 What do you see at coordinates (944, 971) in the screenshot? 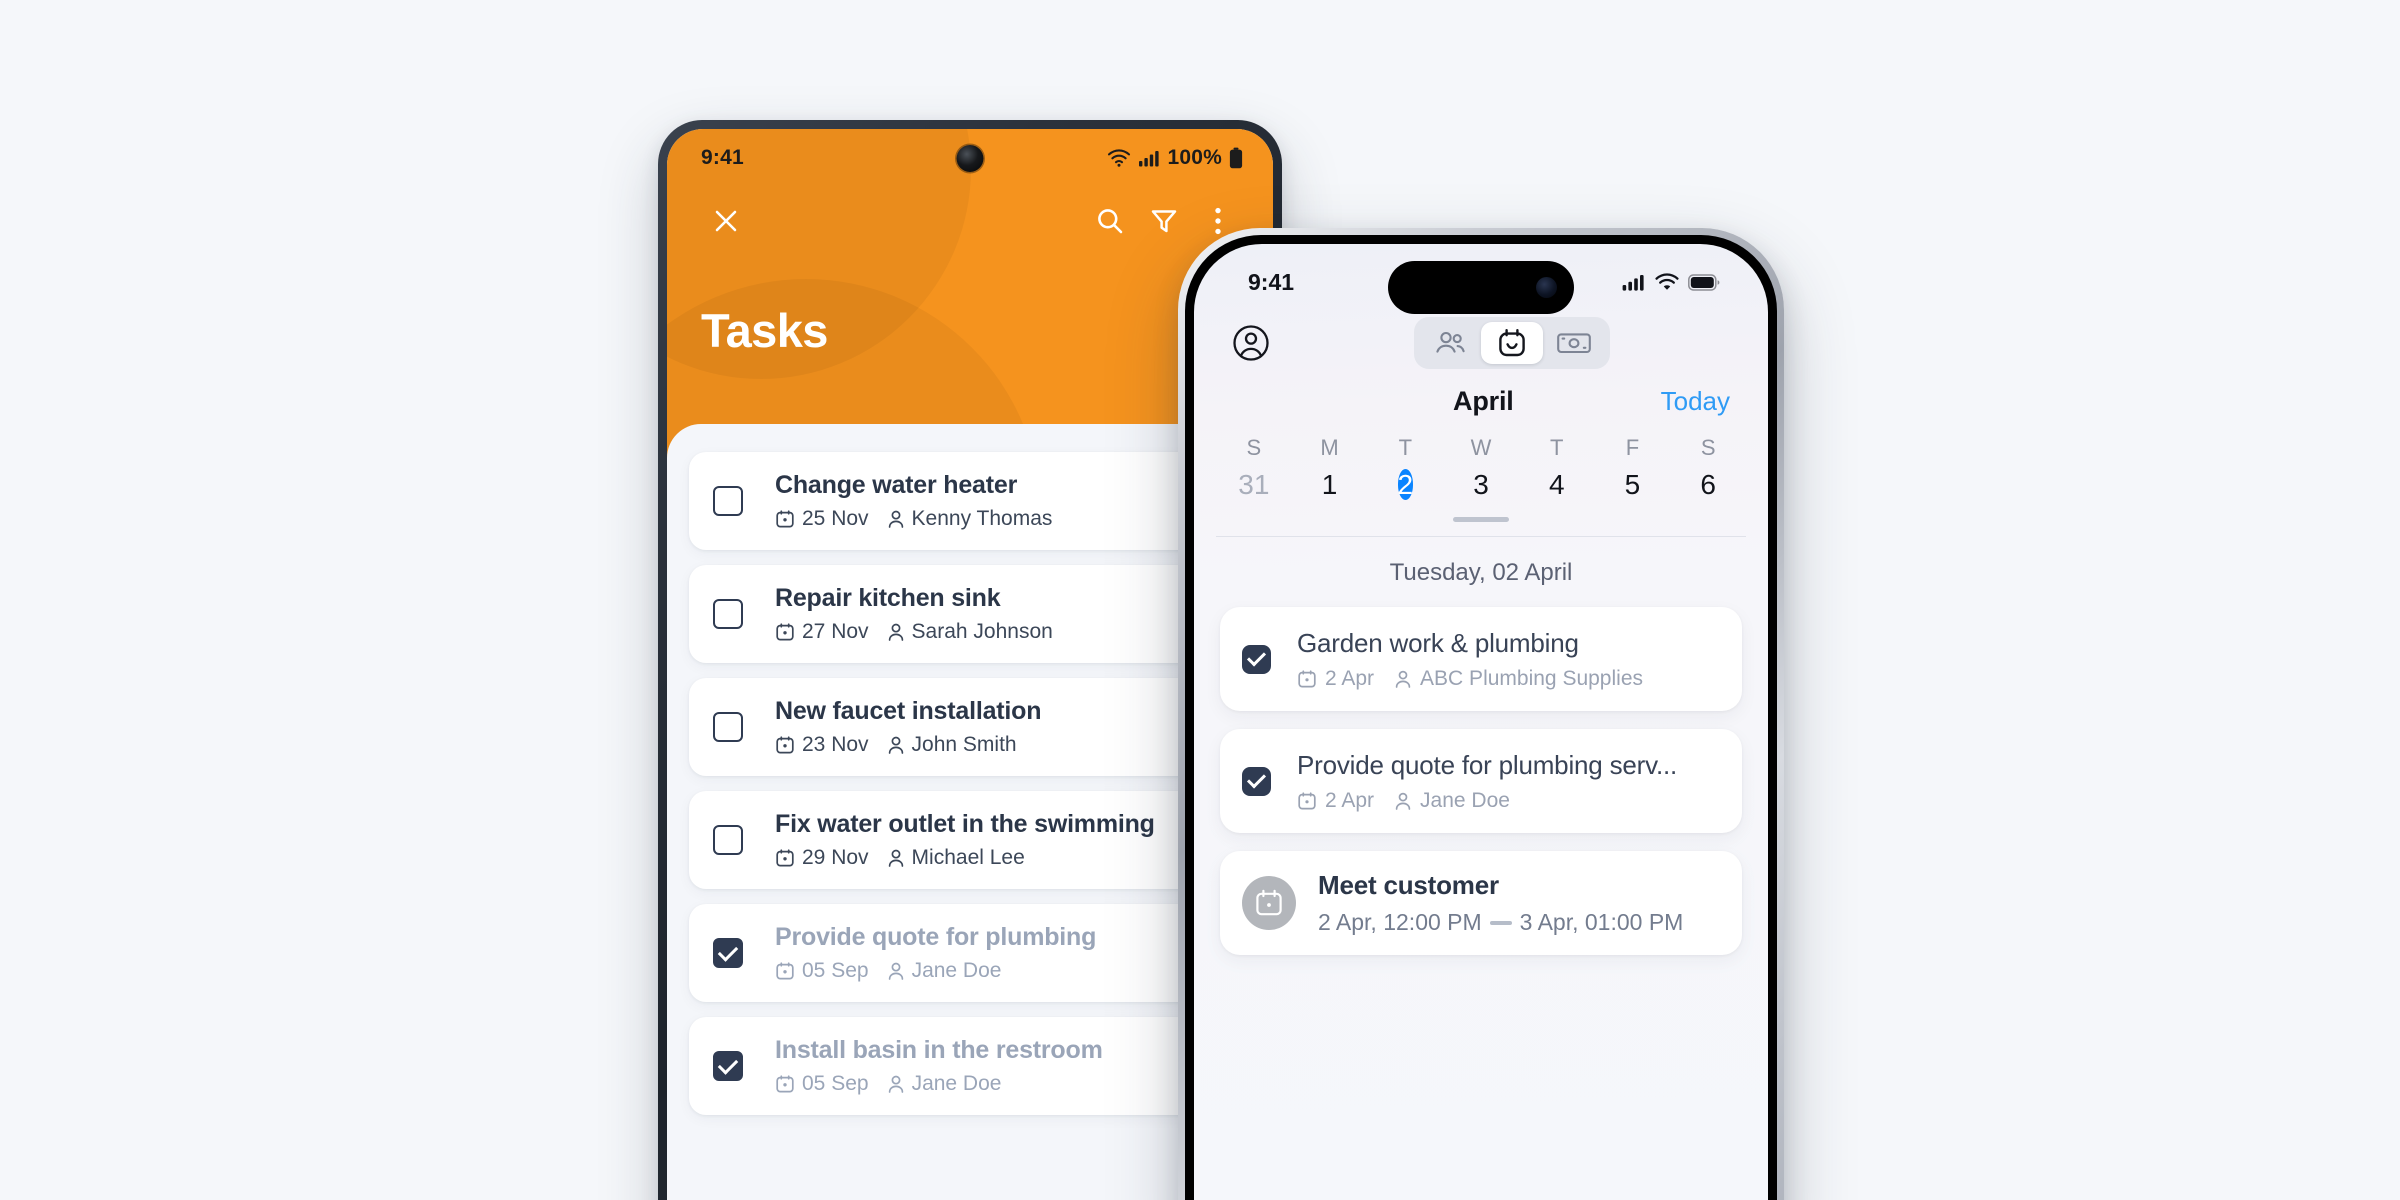
I see `task-assignee-group: Jane Doe` at bounding box center [944, 971].